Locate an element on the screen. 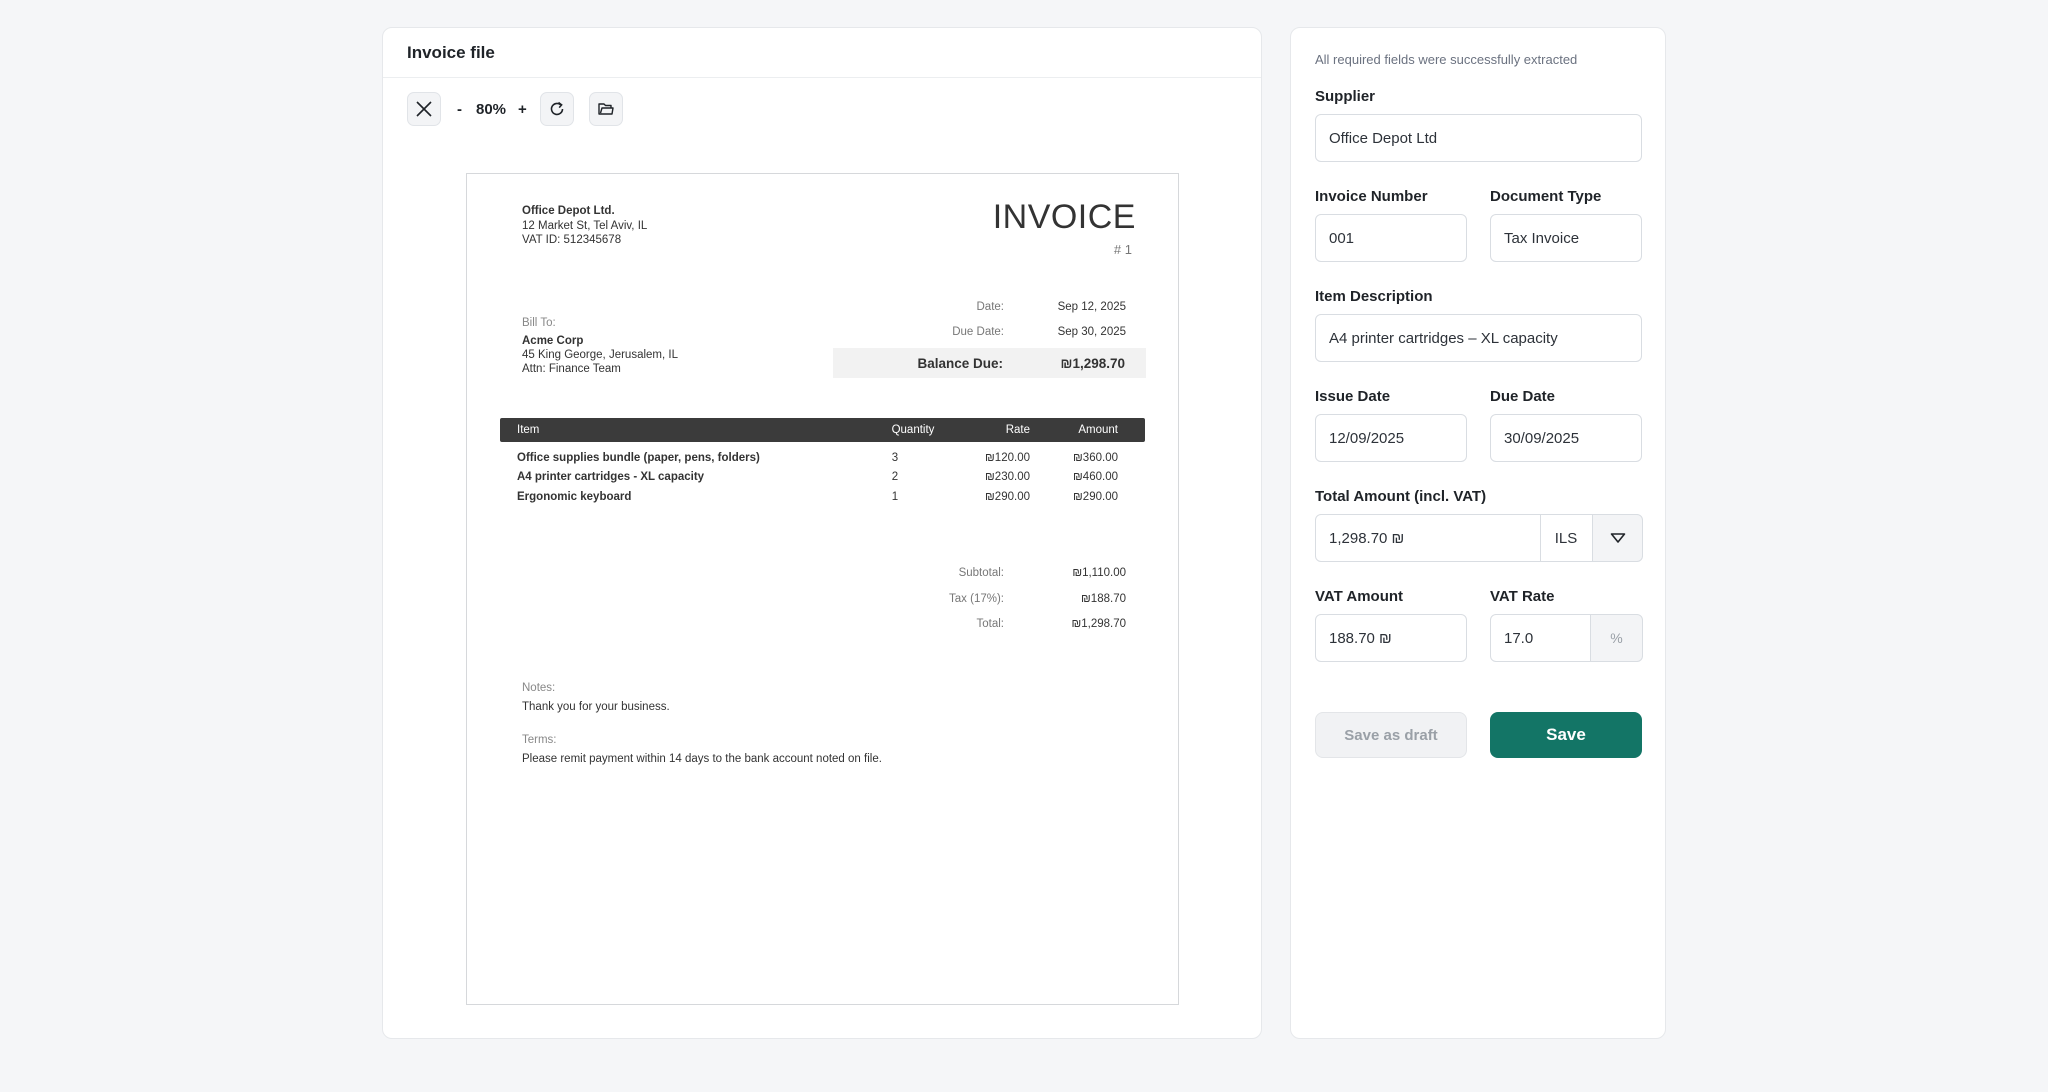 Image resolution: width=2048 pixels, height=1092 pixels. close-icon is located at coordinates (424, 109).